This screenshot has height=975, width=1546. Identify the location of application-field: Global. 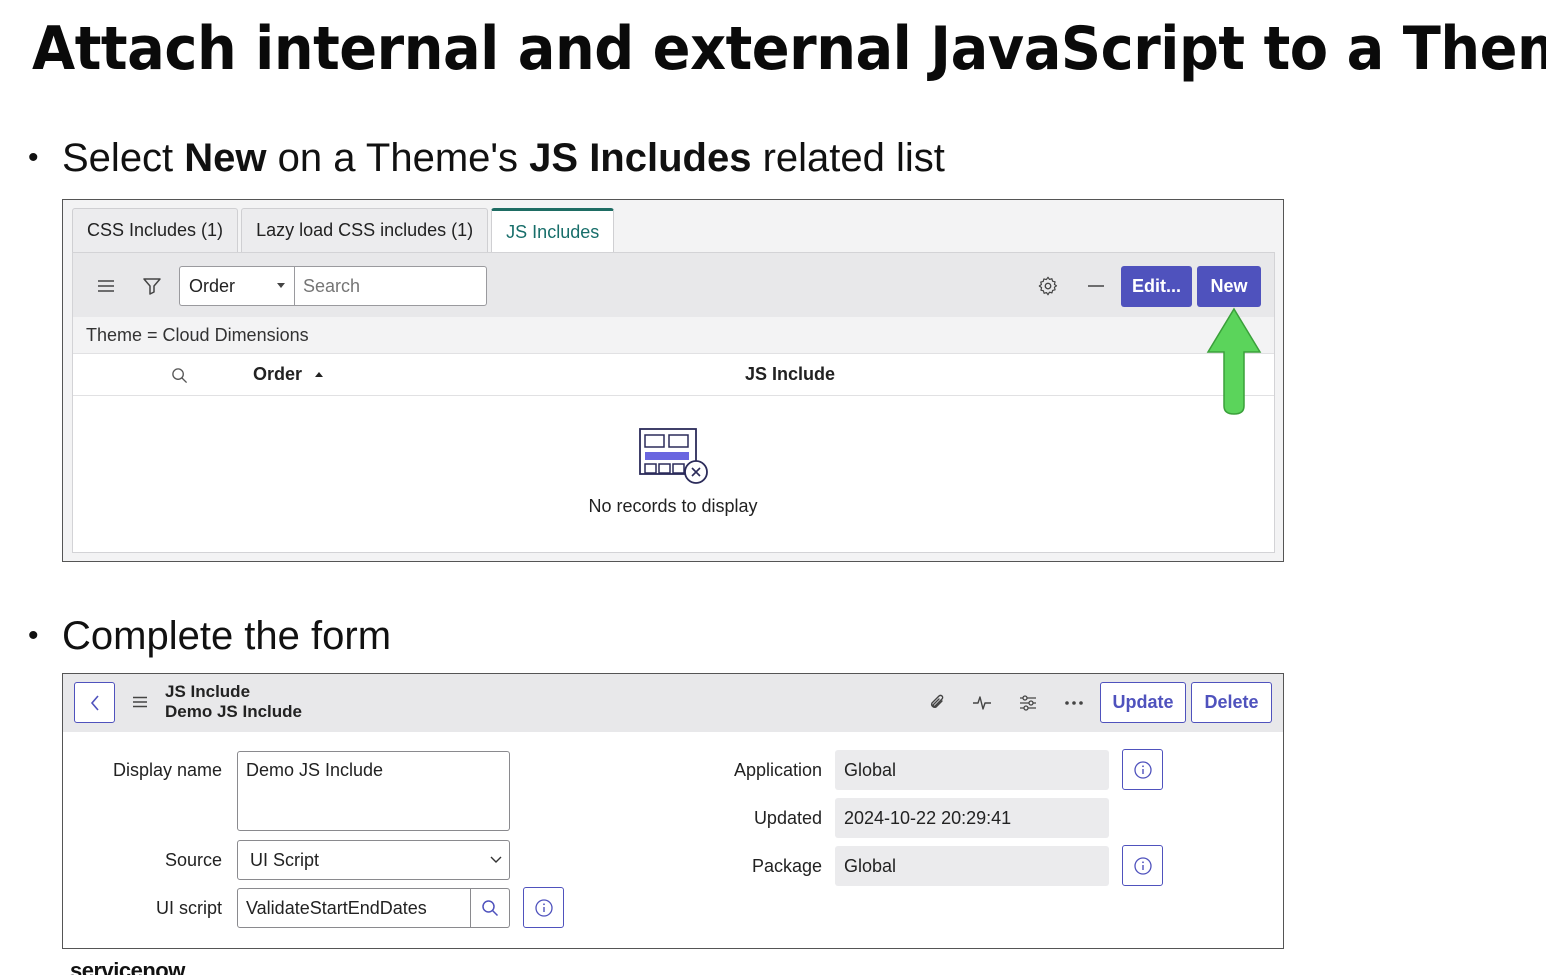
(972, 770).